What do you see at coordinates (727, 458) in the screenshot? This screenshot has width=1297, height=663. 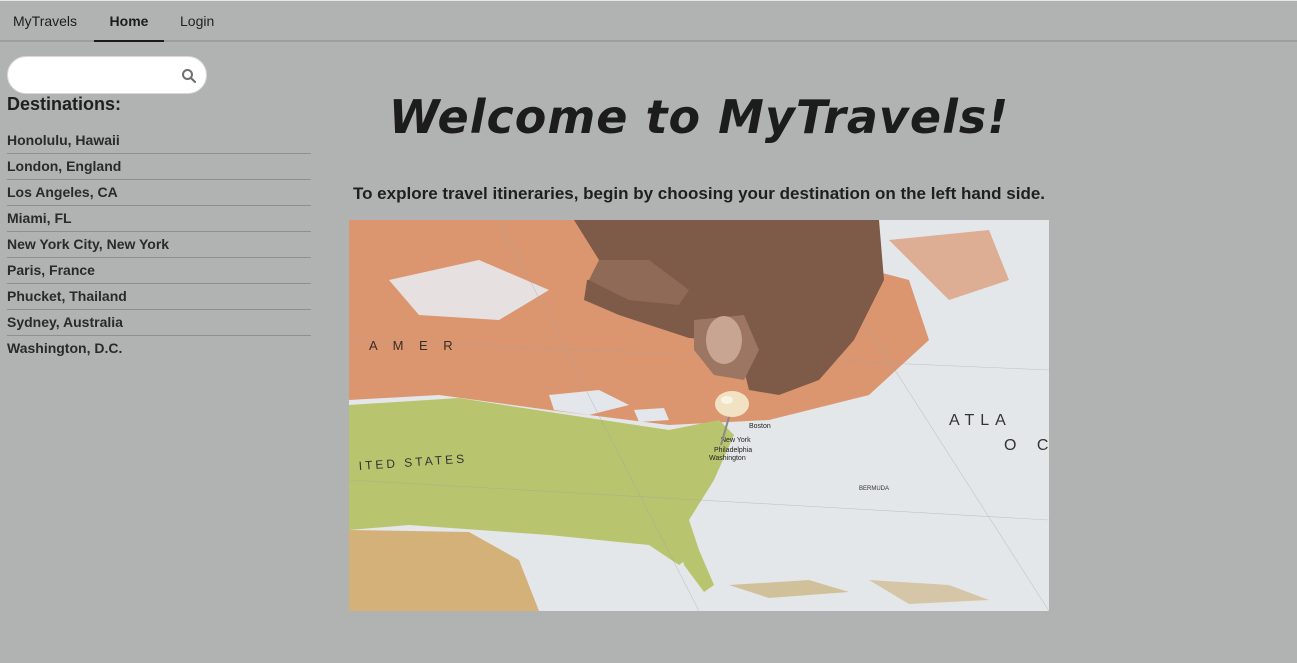 I see `map-label-washington: Washington` at bounding box center [727, 458].